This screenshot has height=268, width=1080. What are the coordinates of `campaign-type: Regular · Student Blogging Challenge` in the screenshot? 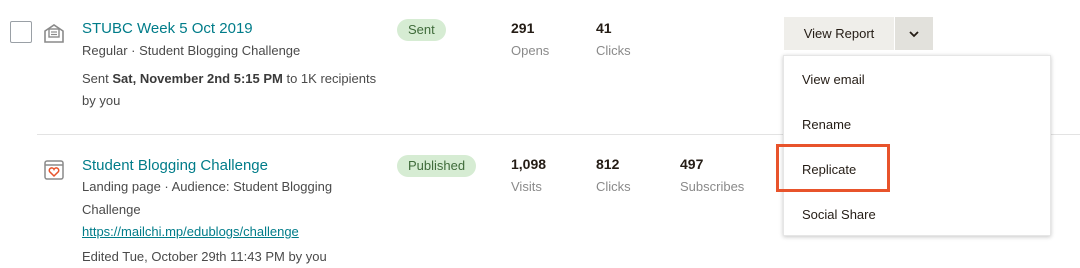 It's located at (191, 50).